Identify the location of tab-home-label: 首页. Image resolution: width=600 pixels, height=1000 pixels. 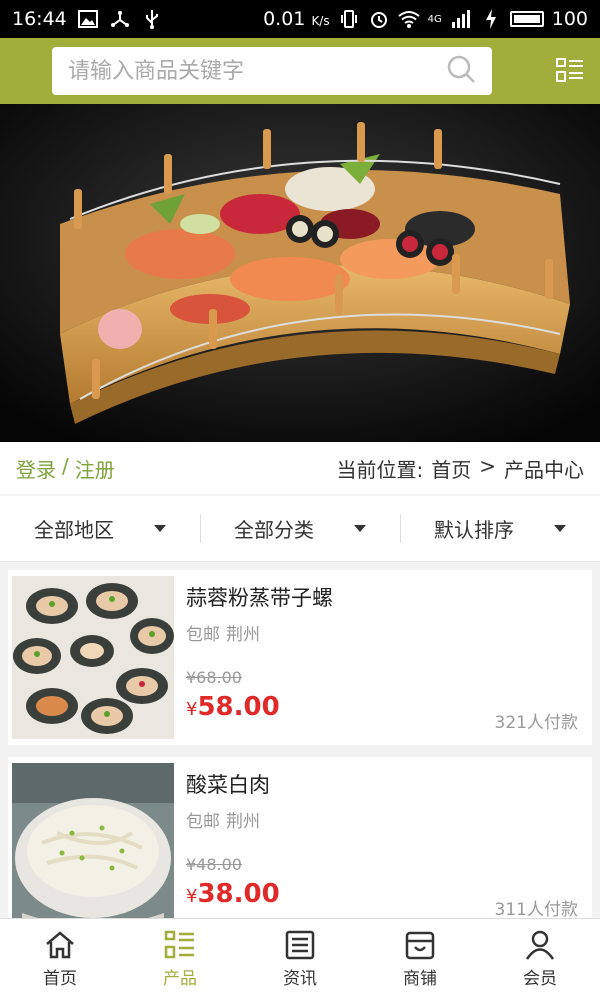
(60, 979).